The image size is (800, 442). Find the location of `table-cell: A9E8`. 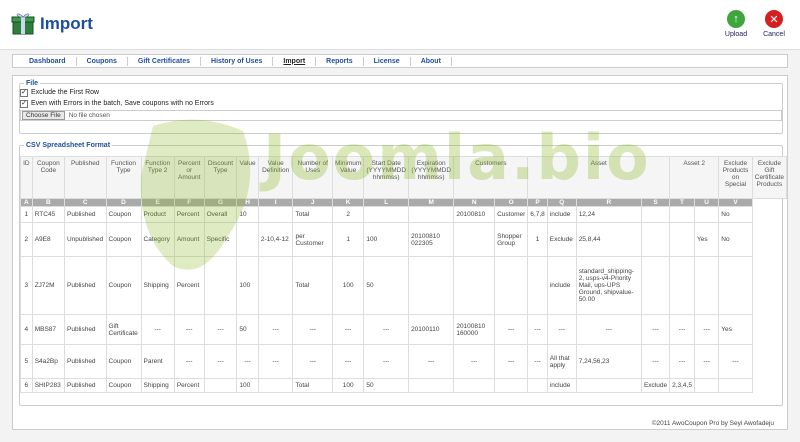

table-cell: A9E8 is located at coordinates (48, 239).